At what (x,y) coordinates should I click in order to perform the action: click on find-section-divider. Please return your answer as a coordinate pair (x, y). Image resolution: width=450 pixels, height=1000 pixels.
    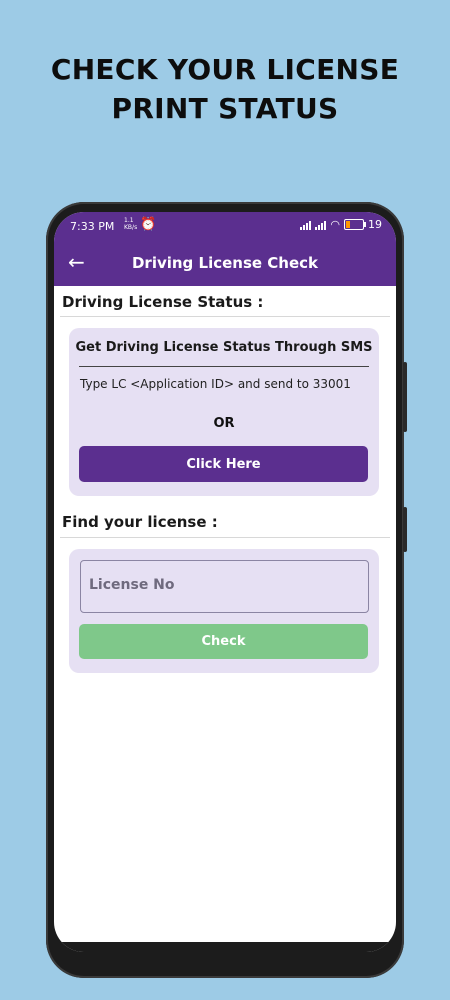
    Looking at the image, I should click on (225, 537).